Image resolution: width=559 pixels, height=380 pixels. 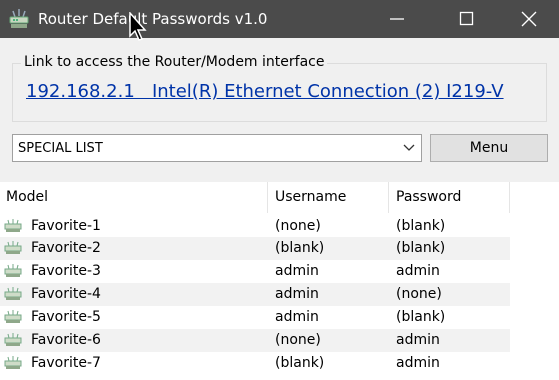 I want to click on model-cell: Favorite-2, so click(x=66, y=248).